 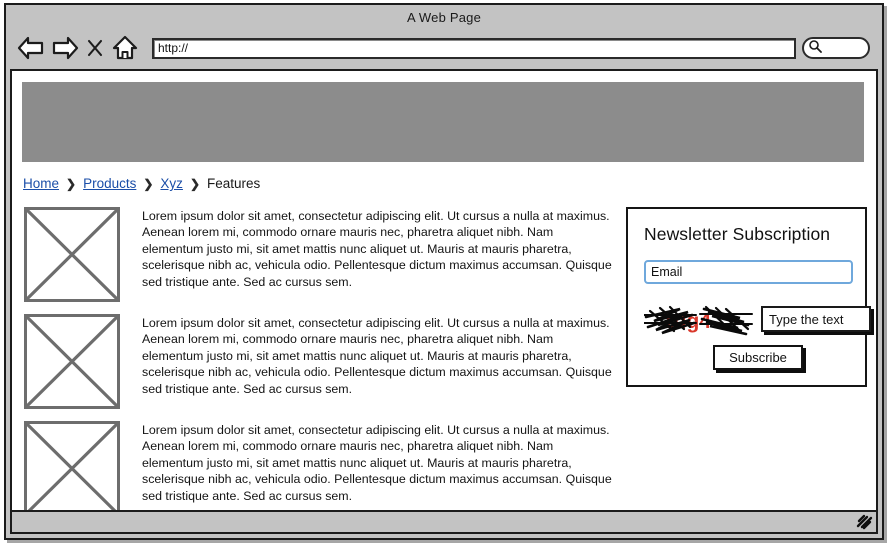 I want to click on captcha-input: Type the text, so click(x=816, y=319).